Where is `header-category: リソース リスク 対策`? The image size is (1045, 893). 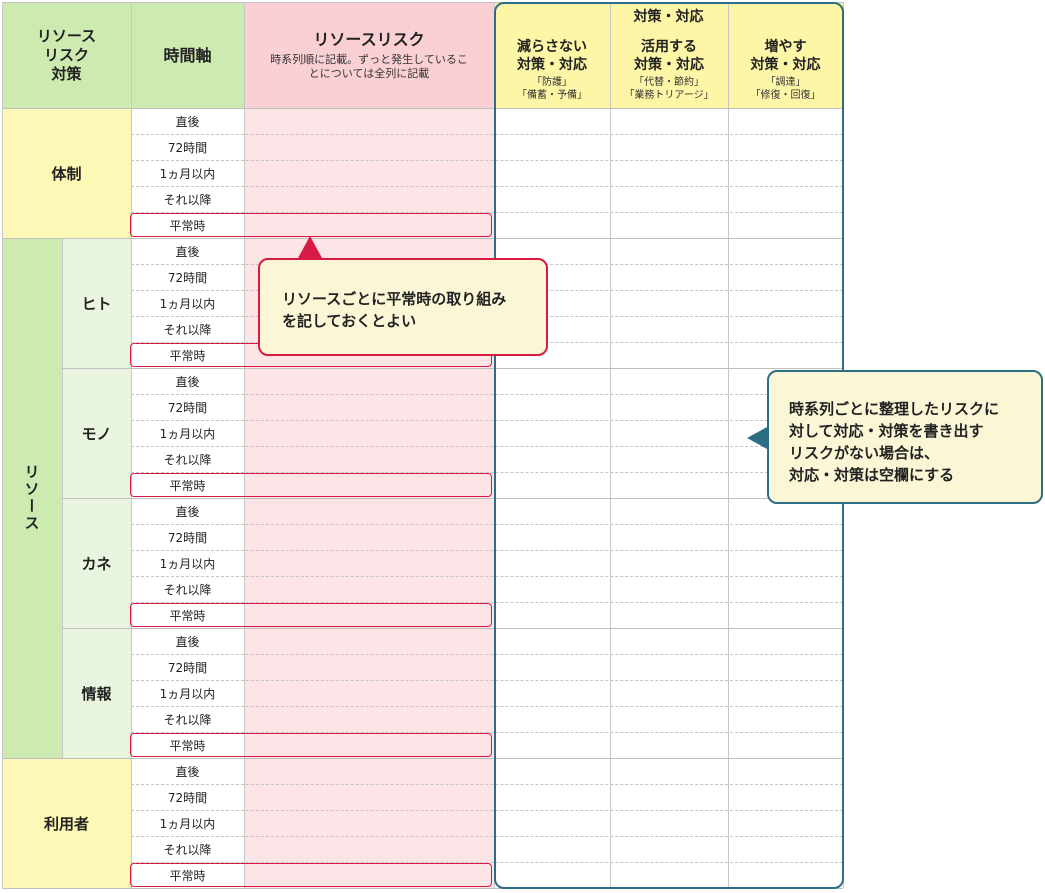 header-category: リソース リスク 対策 is located at coordinates (66, 55).